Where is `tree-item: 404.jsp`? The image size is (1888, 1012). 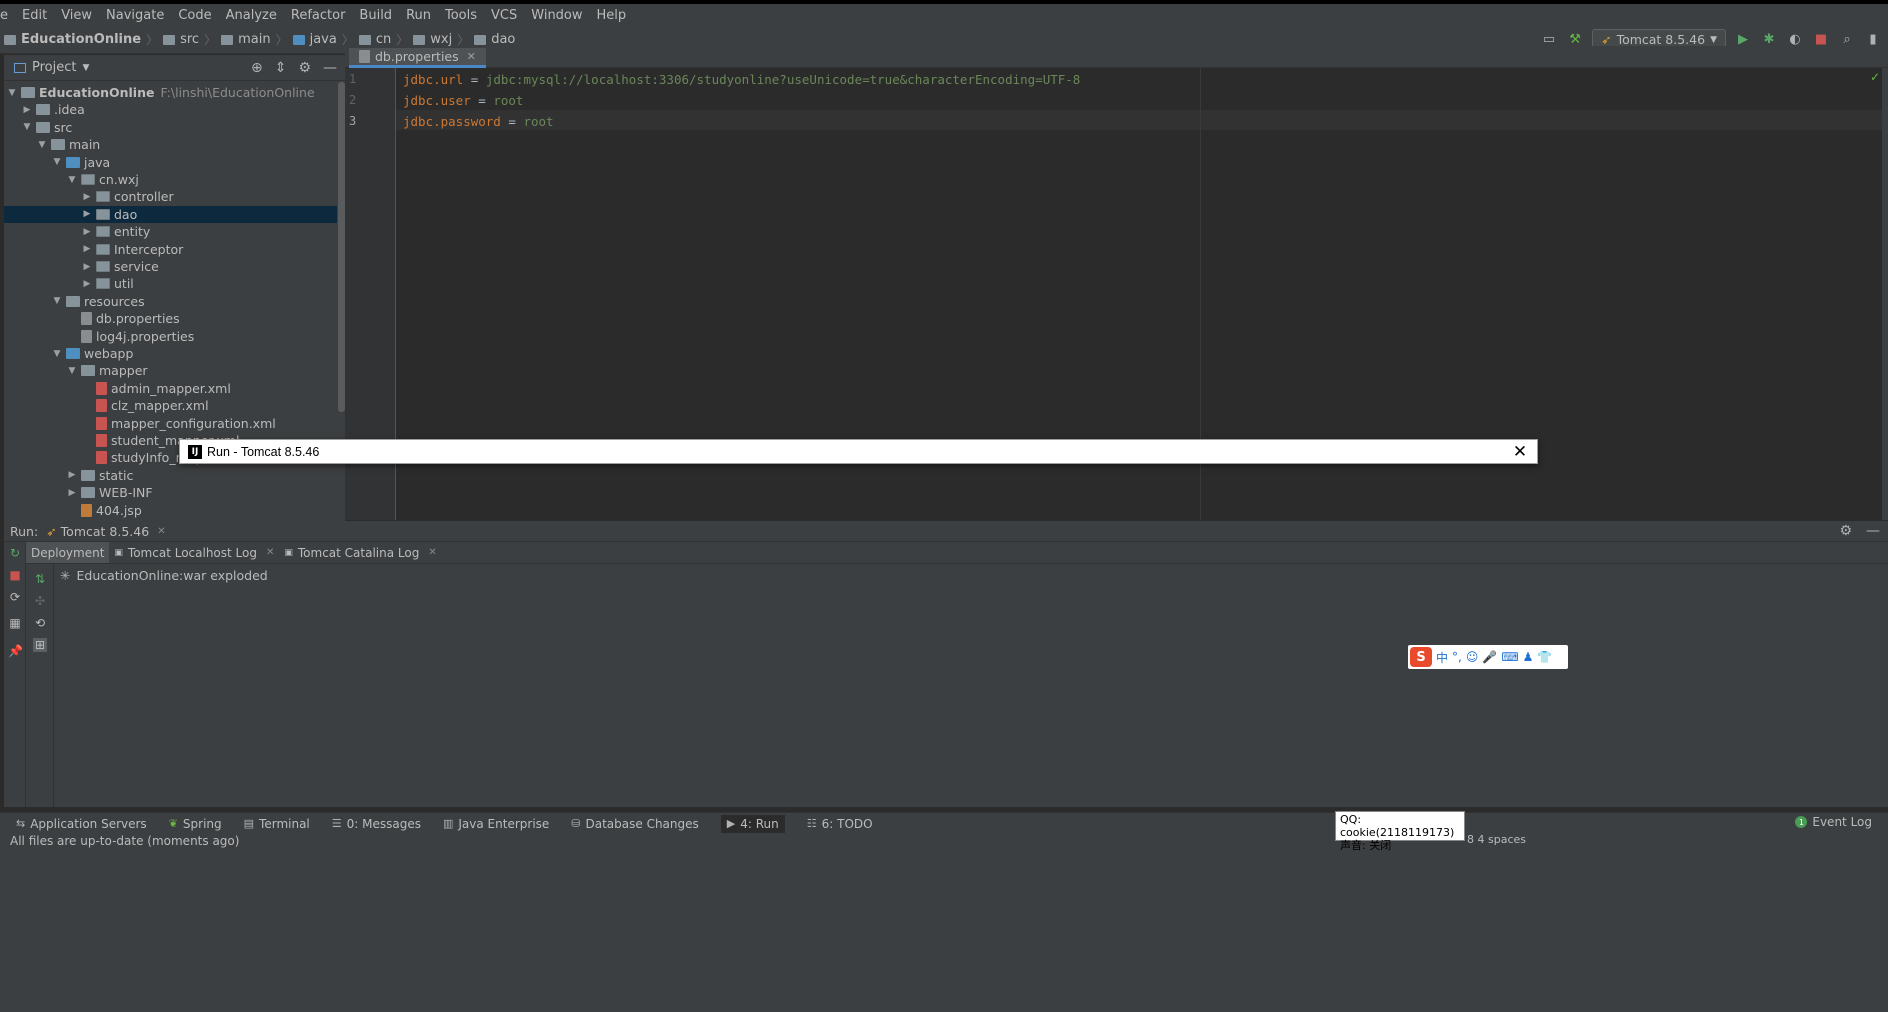
tree-item: 404.jsp is located at coordinates (170, 510).